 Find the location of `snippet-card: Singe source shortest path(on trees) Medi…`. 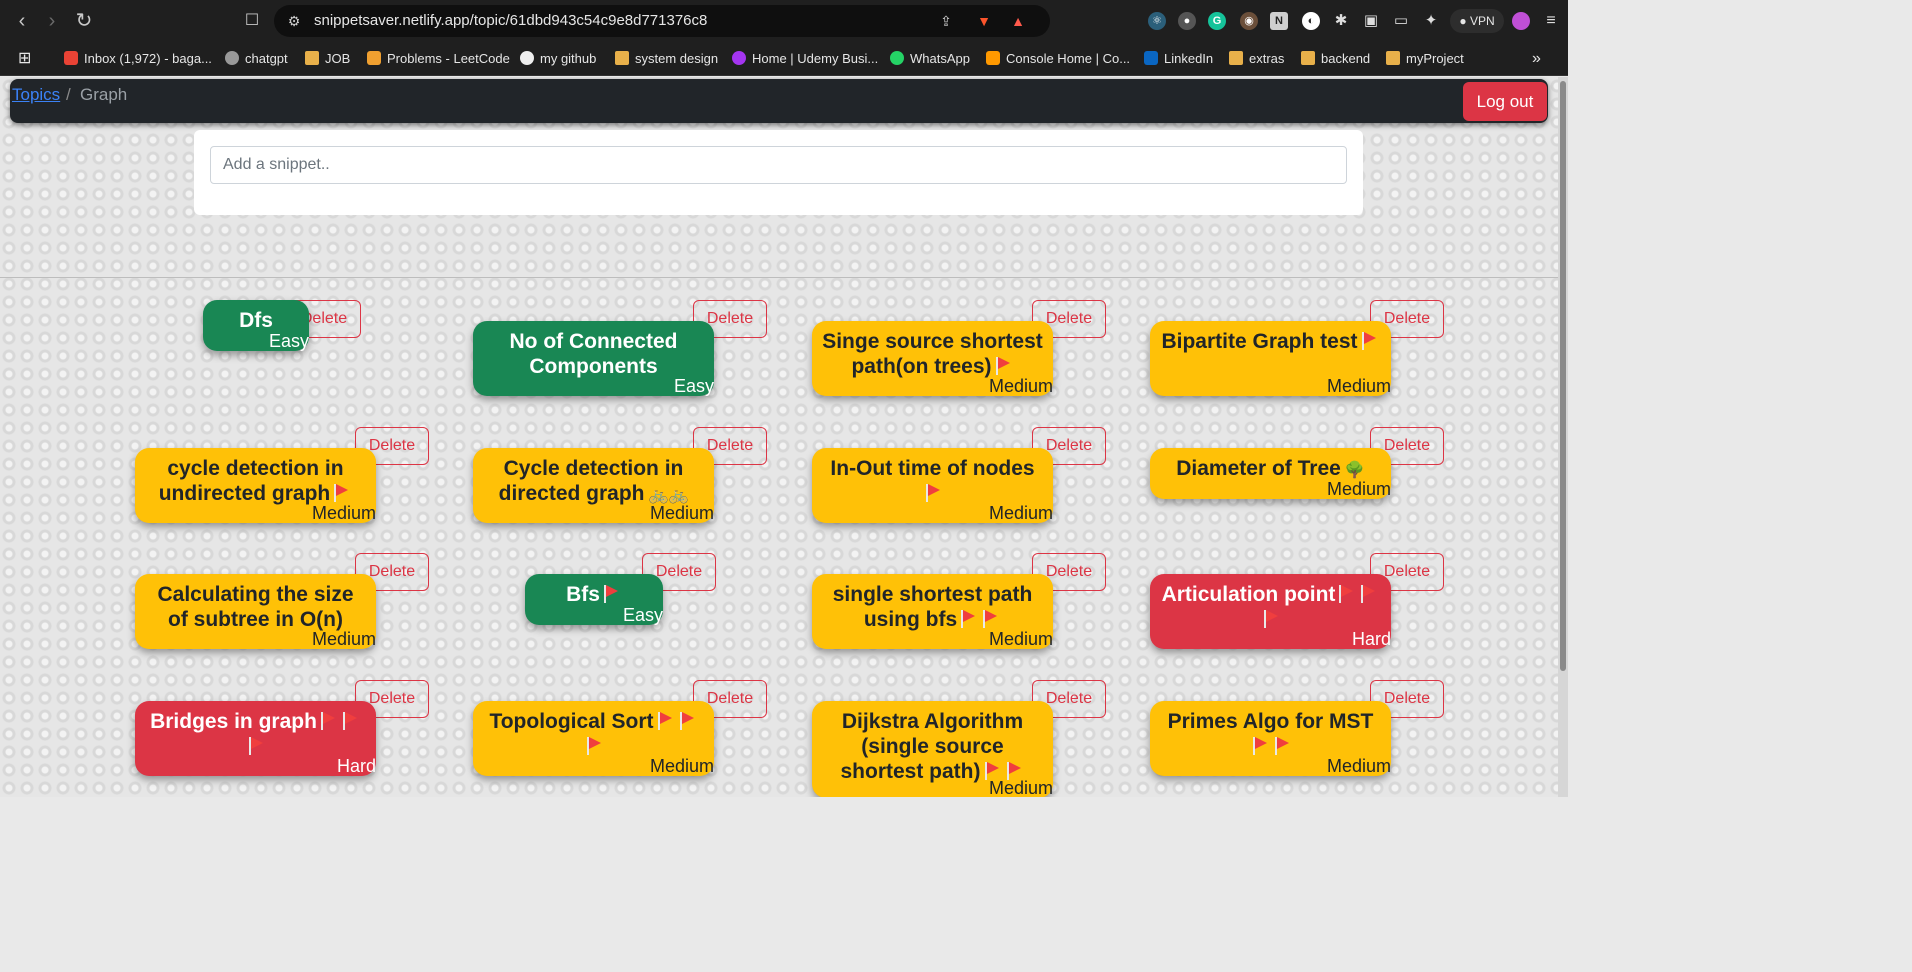

snippet-card: Singe source shortest path(on trees) Medi… is located at coordinates (932, 358).